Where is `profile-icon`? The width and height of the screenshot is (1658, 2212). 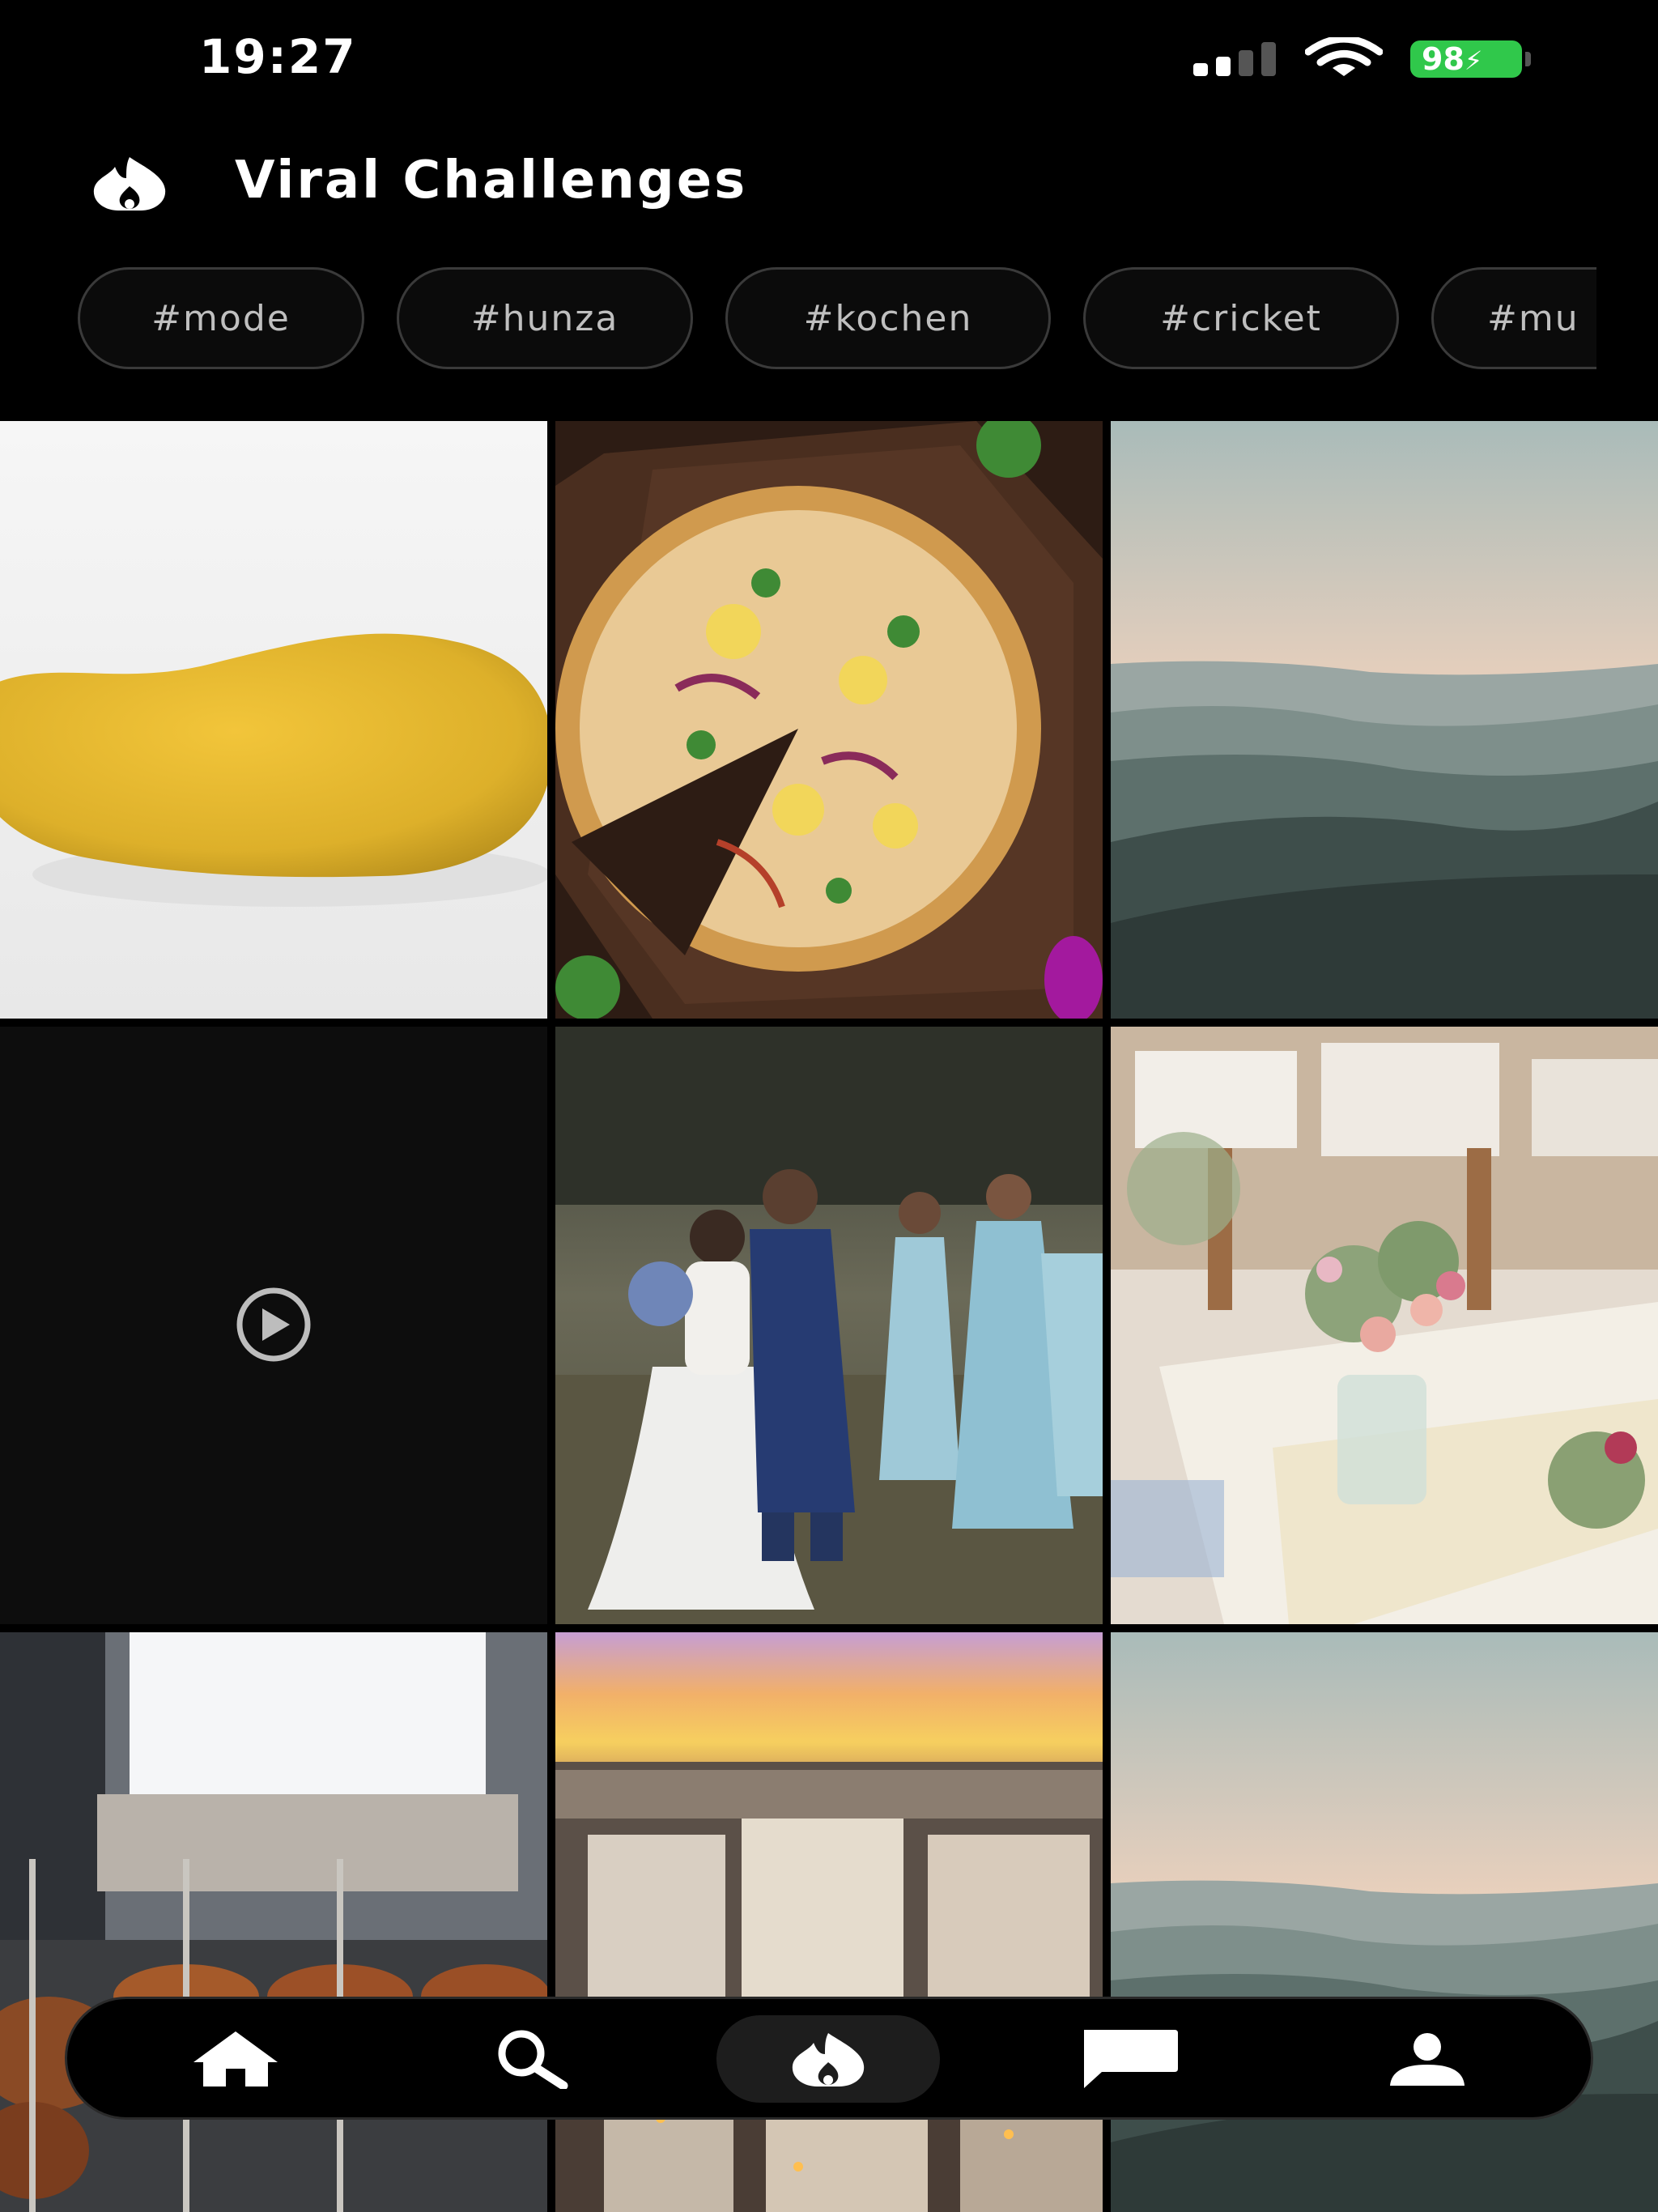
profile-icon is located at coordinates (1427, 2060).